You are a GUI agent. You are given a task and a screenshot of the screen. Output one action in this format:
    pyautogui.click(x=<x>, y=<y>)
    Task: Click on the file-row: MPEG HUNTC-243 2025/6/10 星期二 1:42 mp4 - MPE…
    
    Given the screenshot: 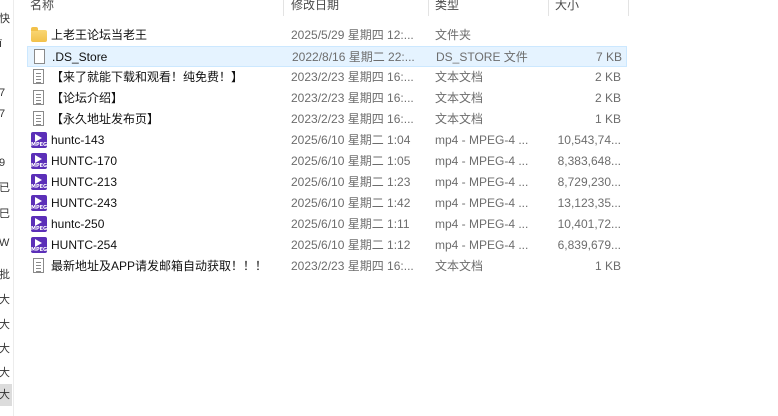 What is the action you would take?
    pyautogui.click(x=327, y=203)
    